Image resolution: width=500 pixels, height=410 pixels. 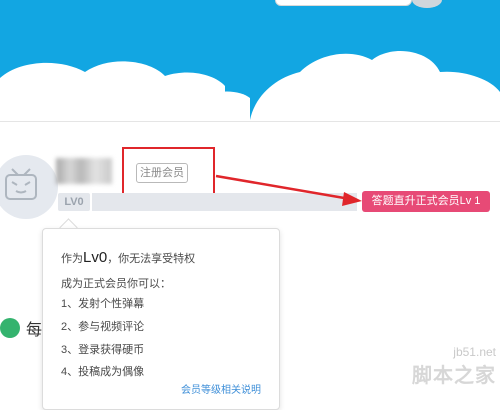 What do you see at coordinates (221, 388) in the screenshot?
I see `member-level-help-link: 会员等级相关说明` at bounding box center [221, 388].